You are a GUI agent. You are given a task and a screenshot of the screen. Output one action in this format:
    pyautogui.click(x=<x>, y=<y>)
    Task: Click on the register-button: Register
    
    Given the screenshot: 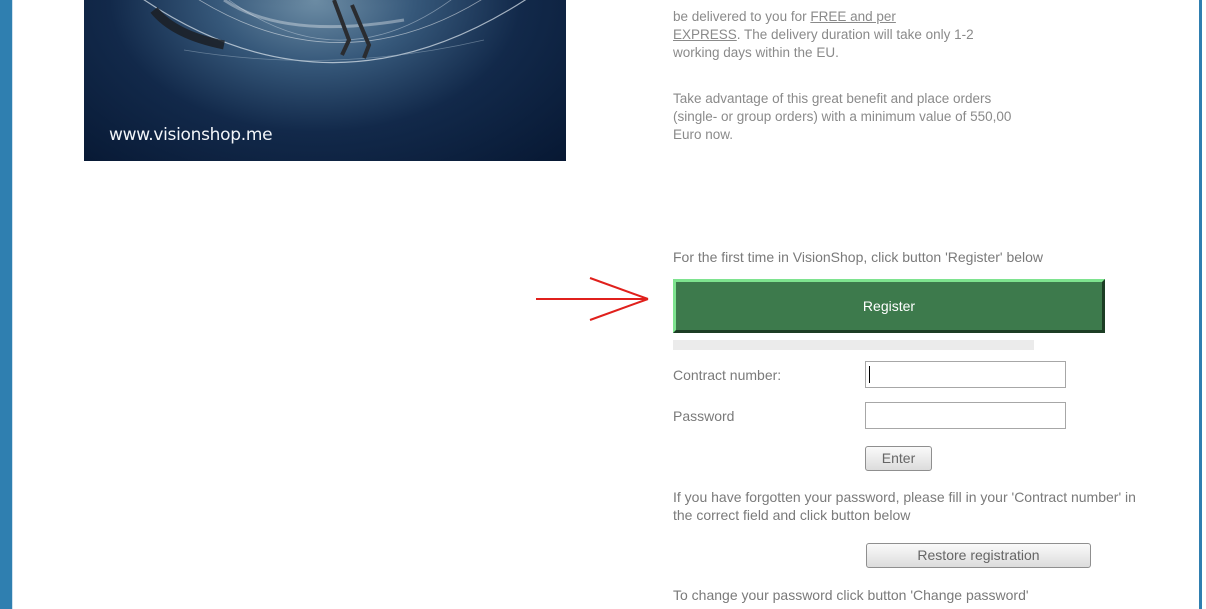 What is the action you would take?
    pyautogui.click(x=889, y=306)
    